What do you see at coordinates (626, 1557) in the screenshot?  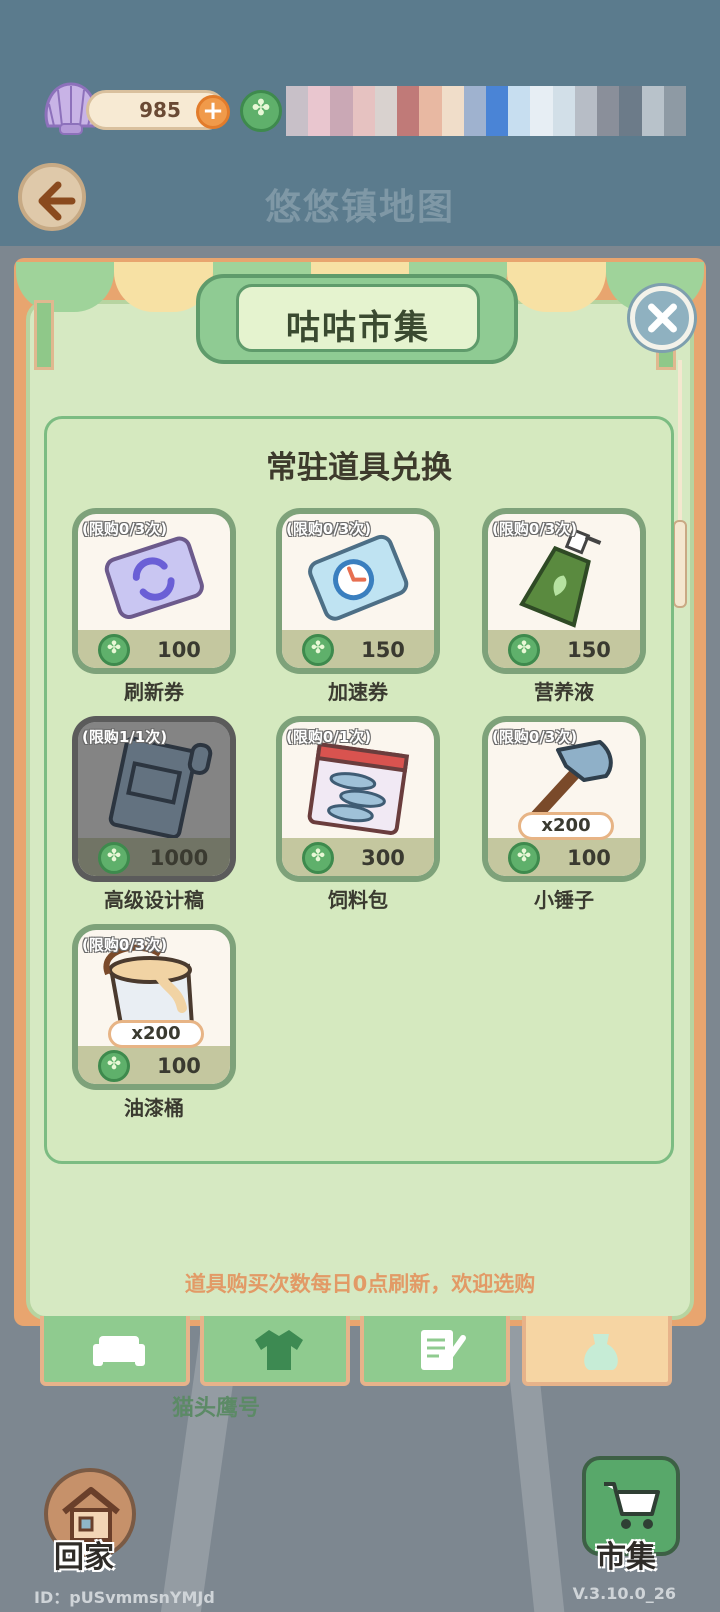 I see `market-label: 市集` at bounding box center [626, 1557].